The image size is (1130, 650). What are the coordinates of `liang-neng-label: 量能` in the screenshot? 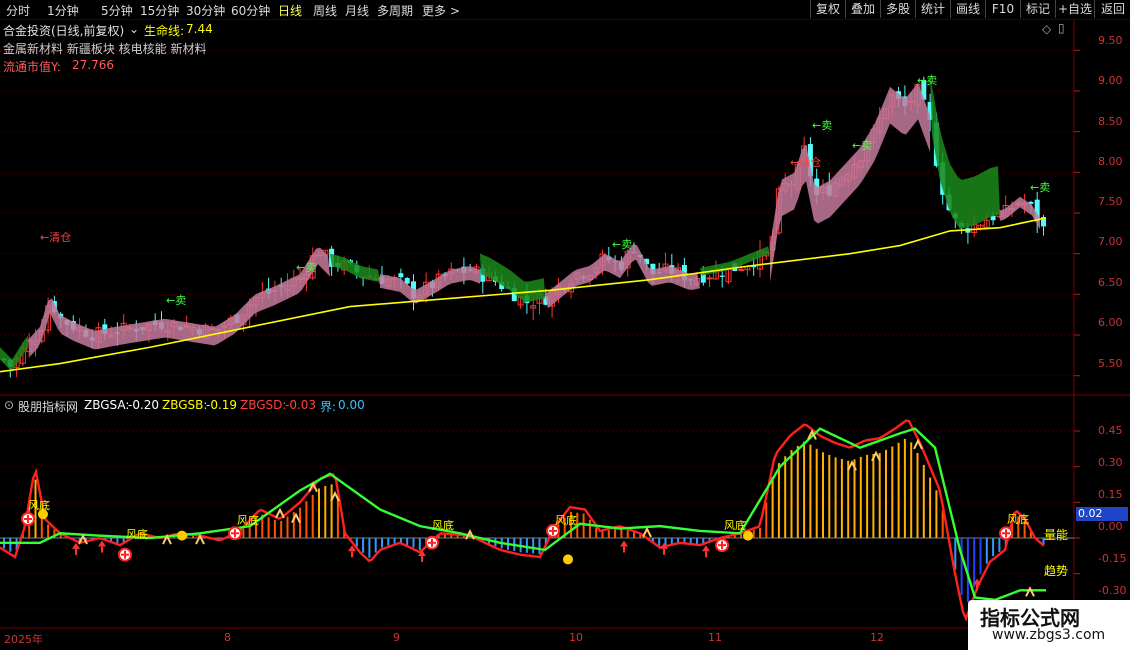 It's located at (1056, 535).